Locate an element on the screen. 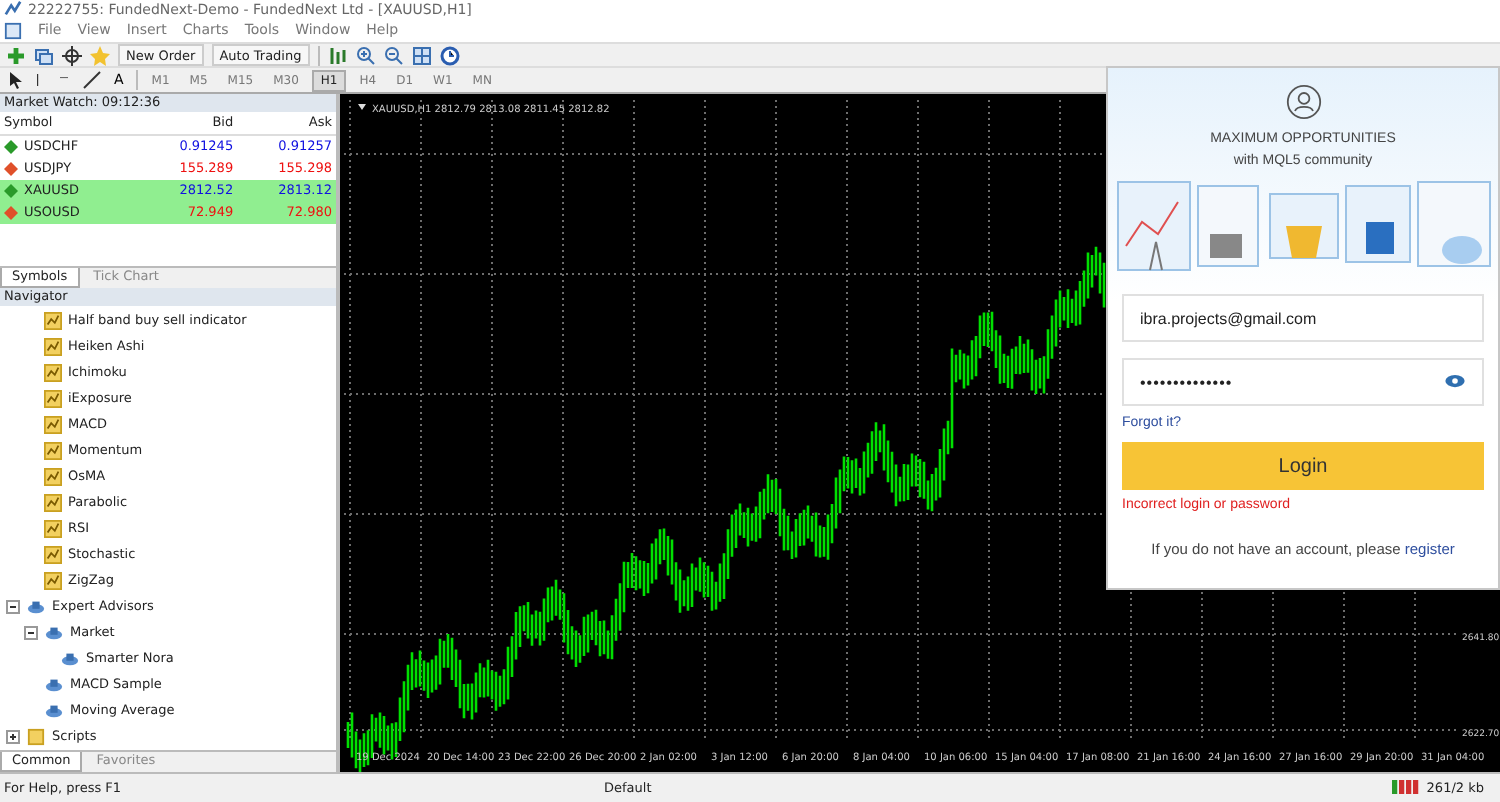 The image size is (1500, 802). cursor-icon is located at coordinates (16, 80).